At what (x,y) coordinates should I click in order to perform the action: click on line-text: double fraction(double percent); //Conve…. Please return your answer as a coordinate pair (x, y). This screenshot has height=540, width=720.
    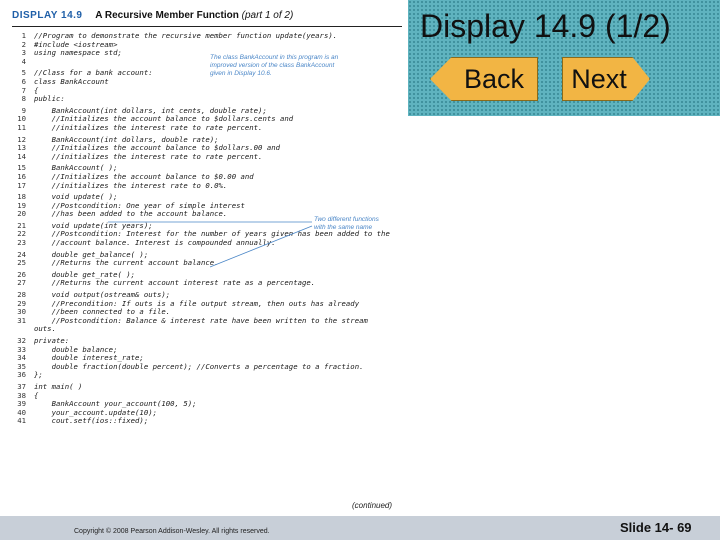
    Looking at the image, I should click on (199, 366).